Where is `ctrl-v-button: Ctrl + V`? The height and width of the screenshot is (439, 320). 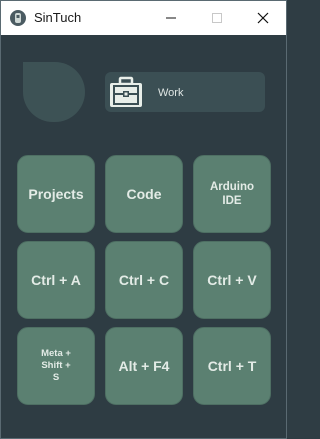 ctrl-v-button: Ctrl + V is located at coordinates (232, 280).